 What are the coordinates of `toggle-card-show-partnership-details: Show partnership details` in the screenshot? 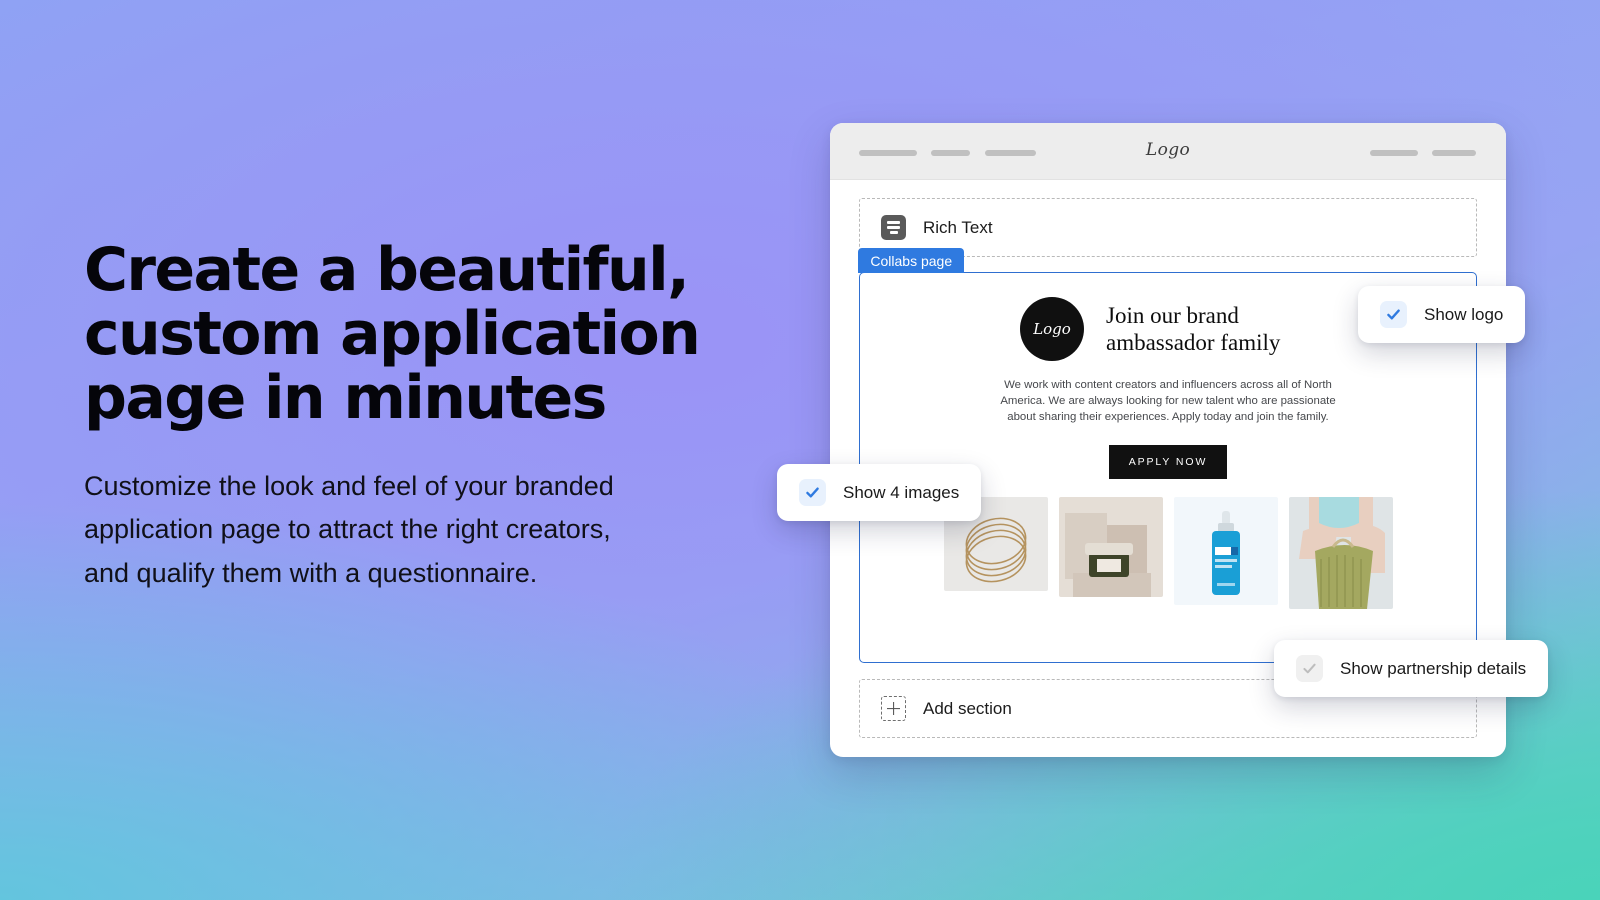 It's located at (1411, 668).